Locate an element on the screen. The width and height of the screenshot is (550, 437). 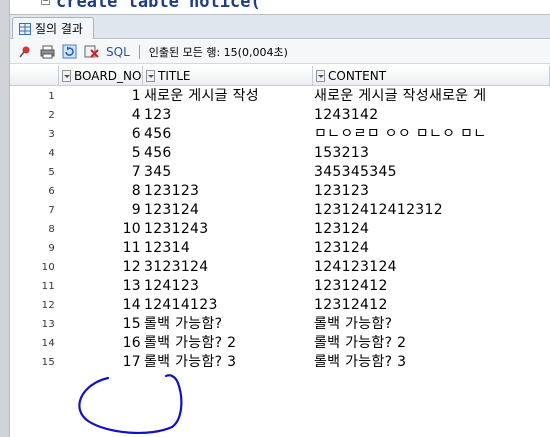
title-cell: 124123 is located at coordinates (228, 286).